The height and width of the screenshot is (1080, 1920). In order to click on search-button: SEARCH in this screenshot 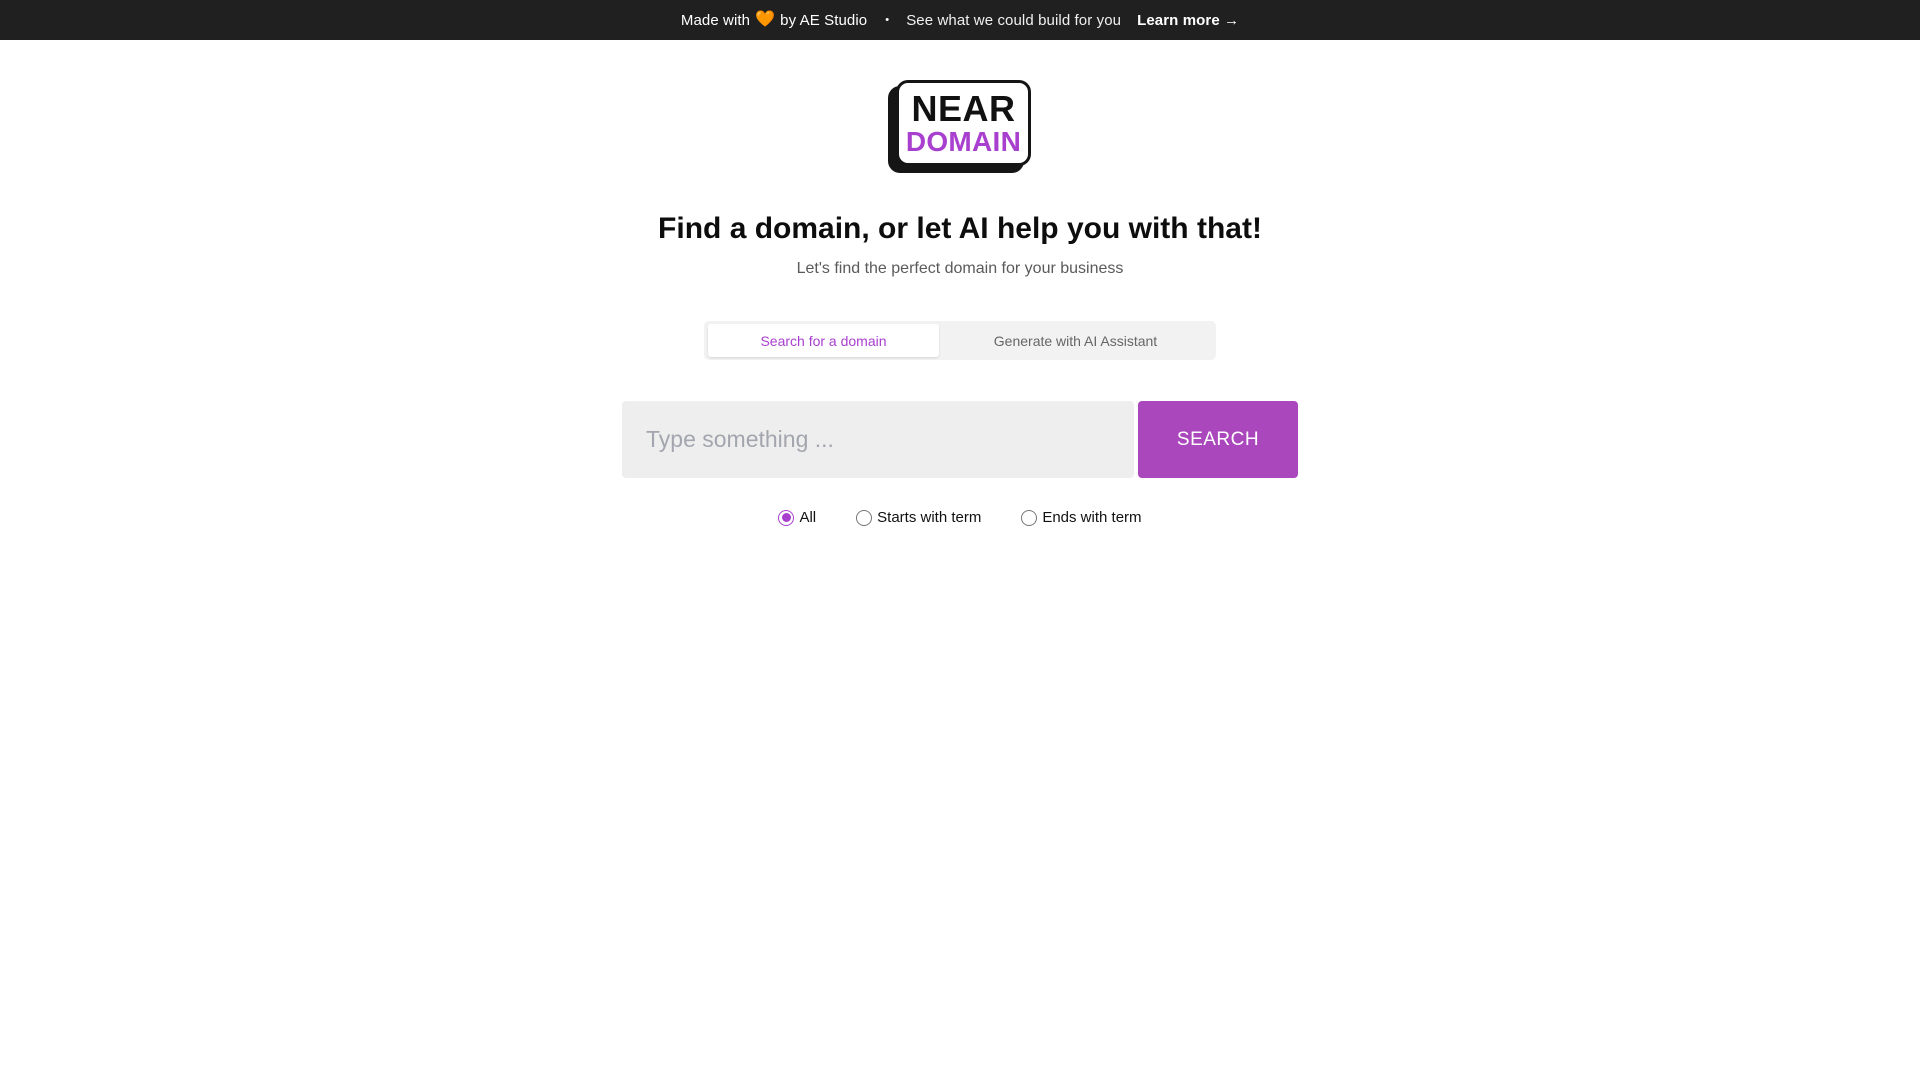, I will do `click(1218, 439)`.